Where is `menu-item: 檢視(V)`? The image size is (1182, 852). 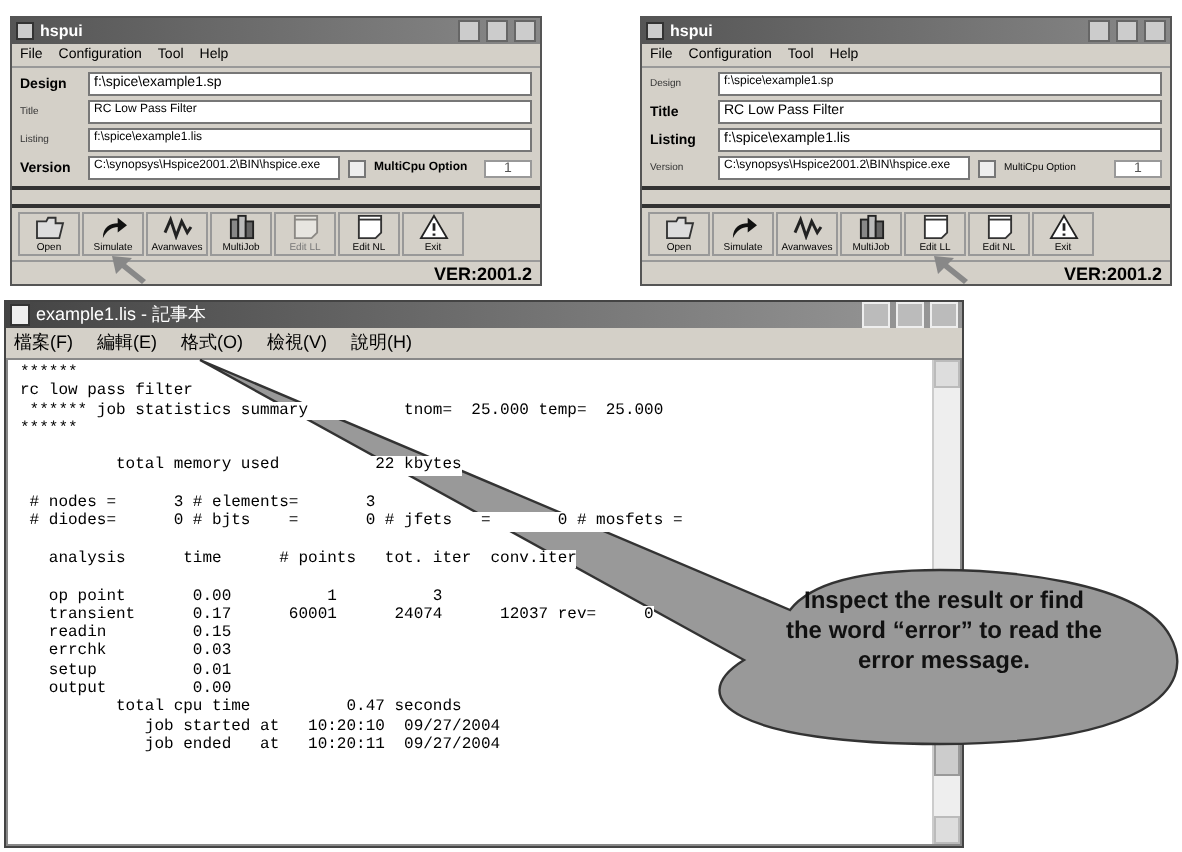 menu-item: 檢視(V) is located at coordinates (297, 343).